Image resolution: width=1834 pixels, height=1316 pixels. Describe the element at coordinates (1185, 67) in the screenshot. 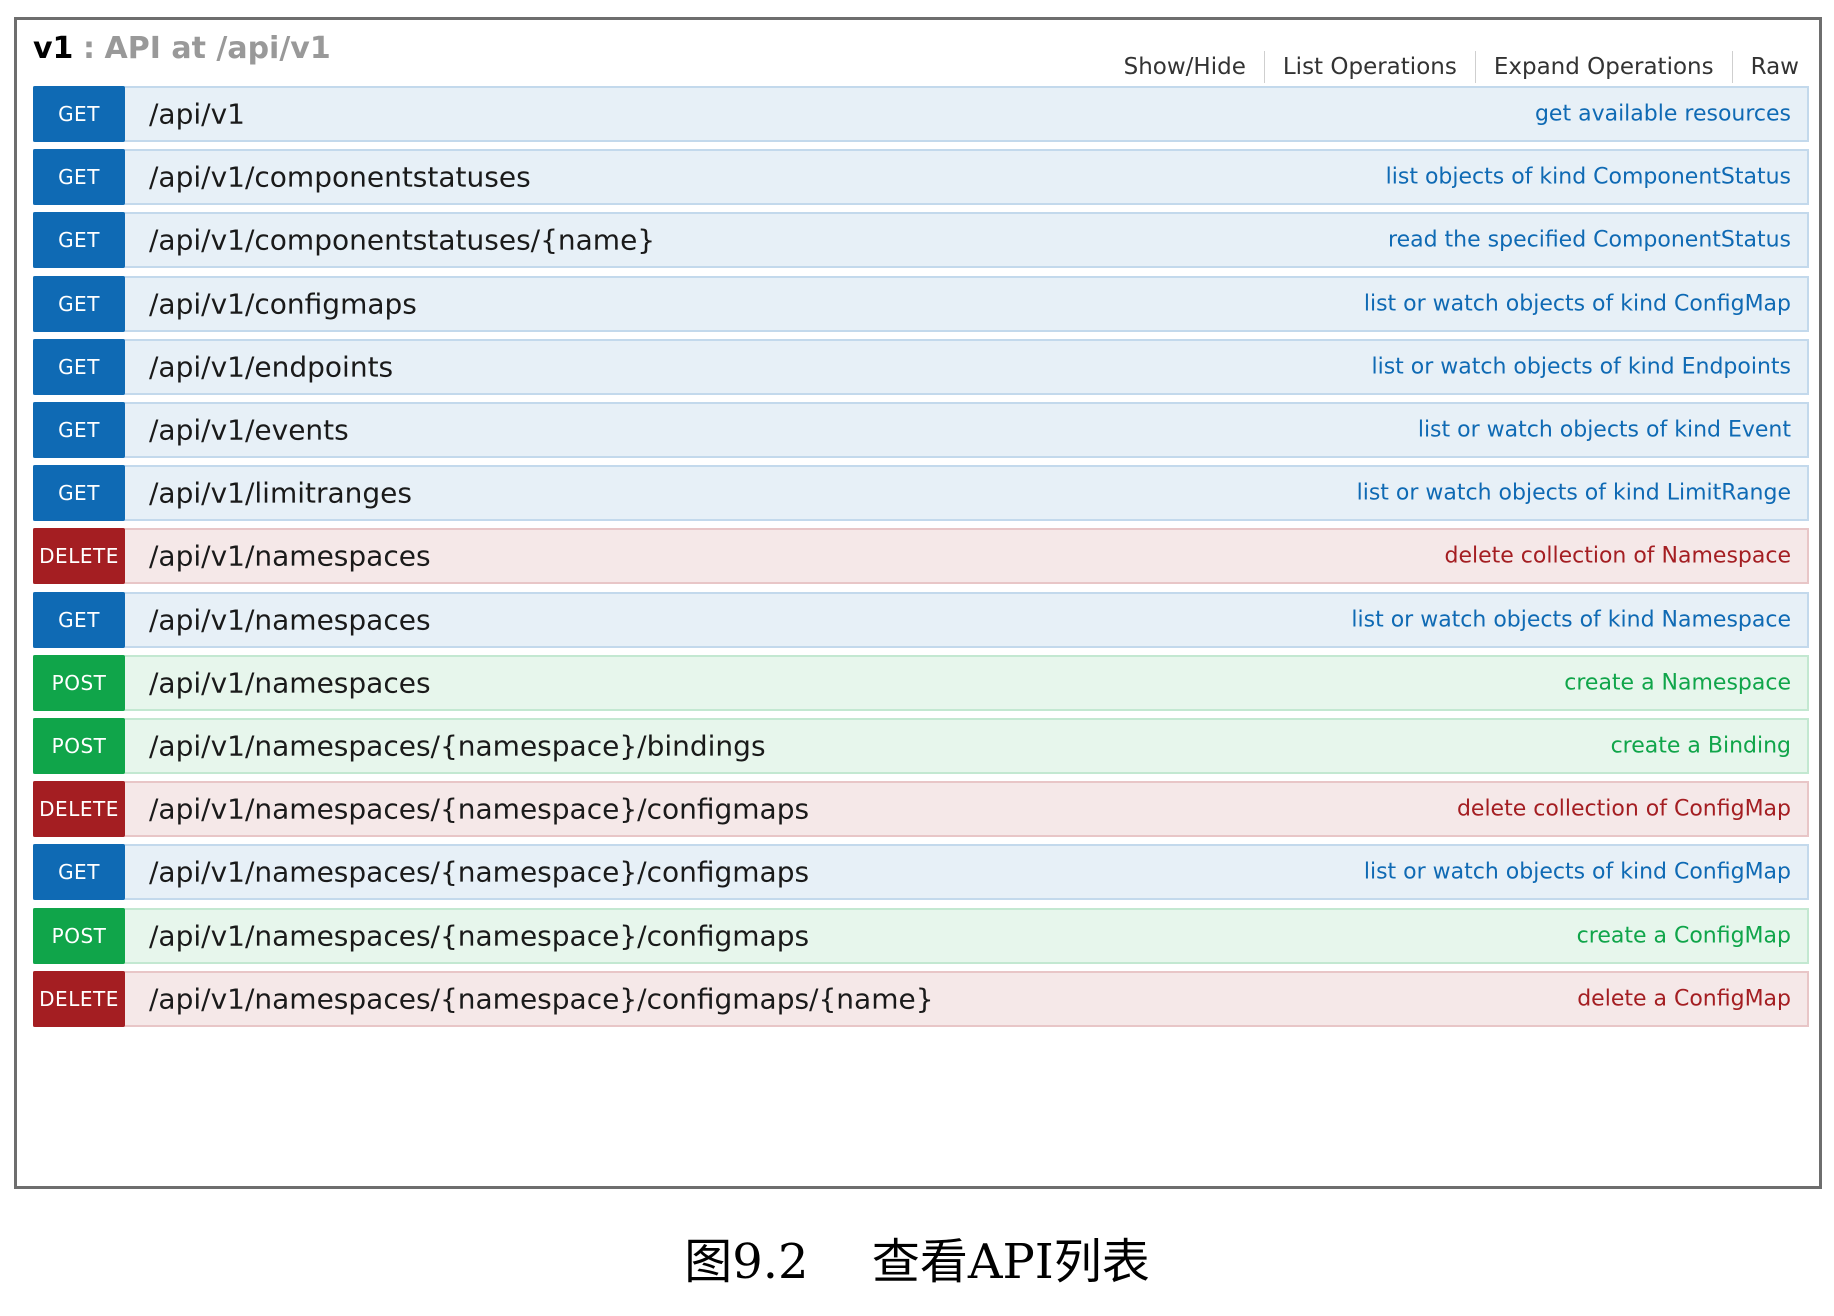

I see `show-hide-link: Show/Hide` at that location.